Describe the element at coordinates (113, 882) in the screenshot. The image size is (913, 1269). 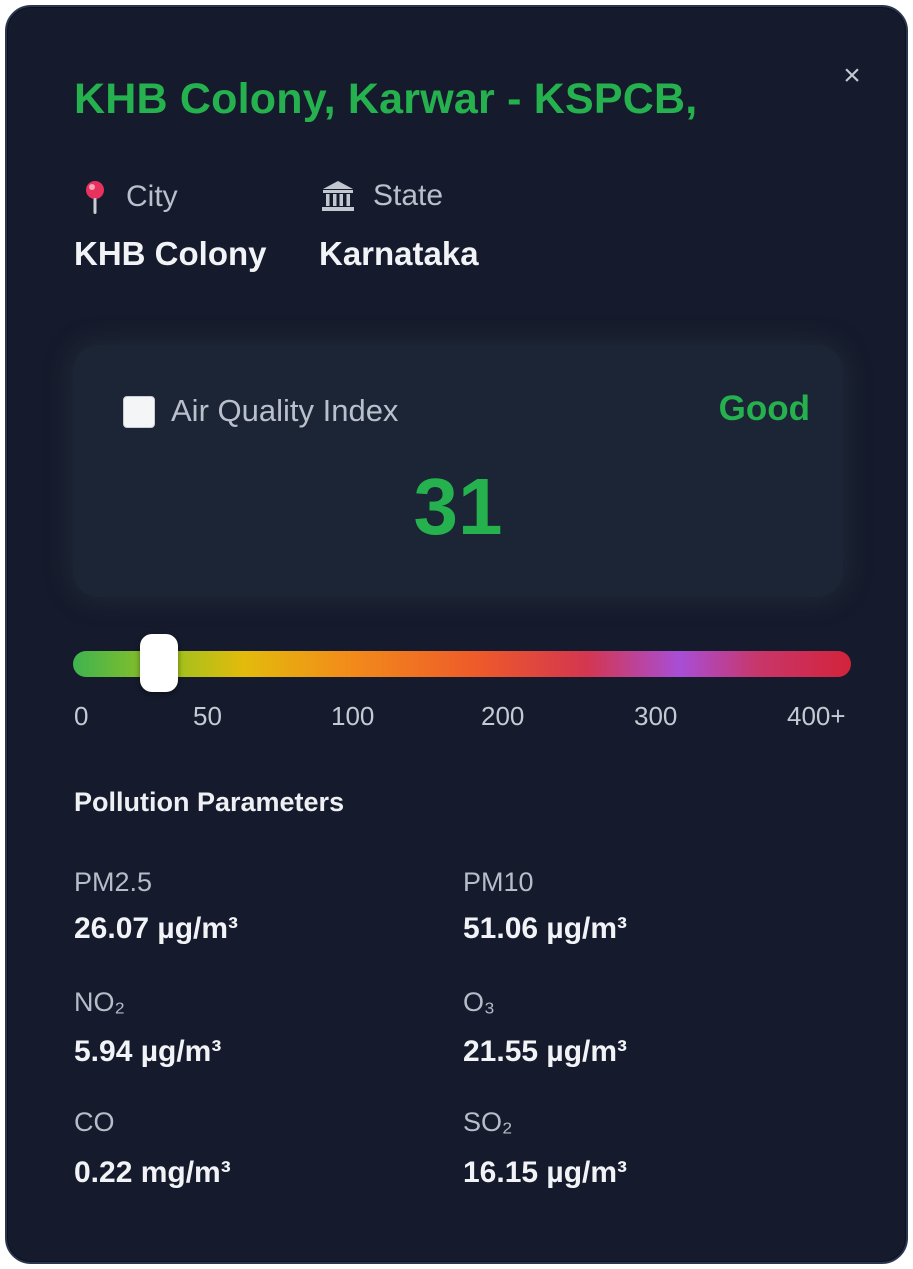
I see `pm25-label: PM2.5` at that location.